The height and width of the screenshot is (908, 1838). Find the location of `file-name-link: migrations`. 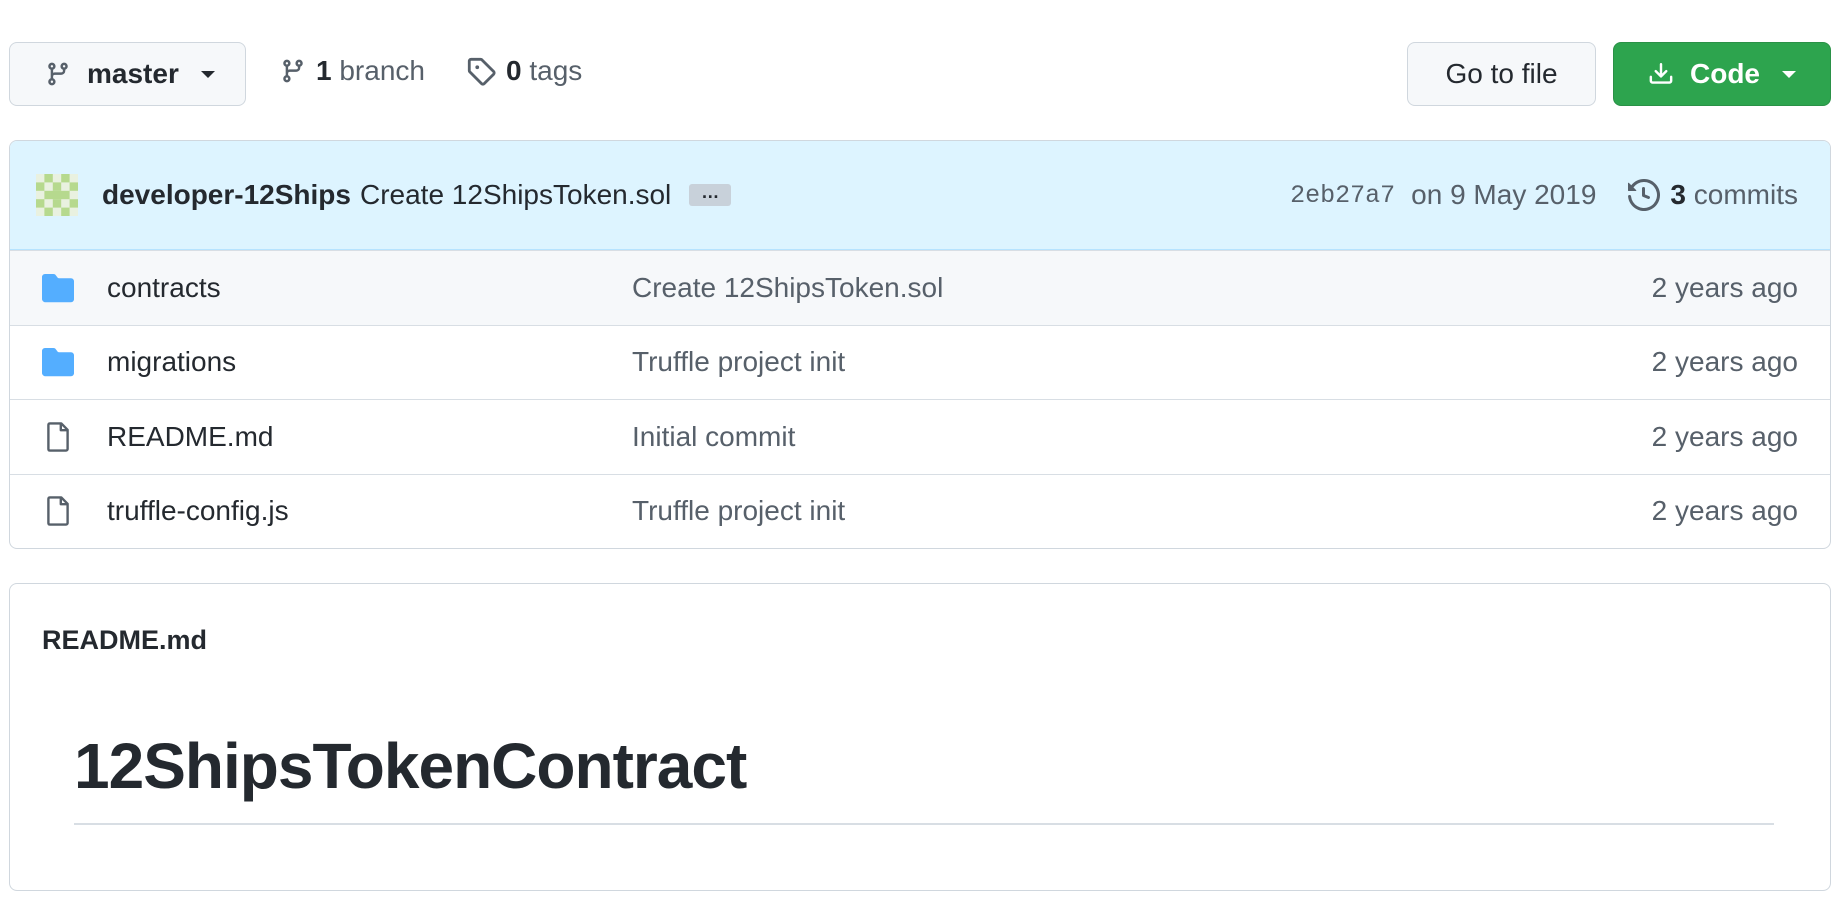

file-name-link: migrations is located at coordinates (171, 362).